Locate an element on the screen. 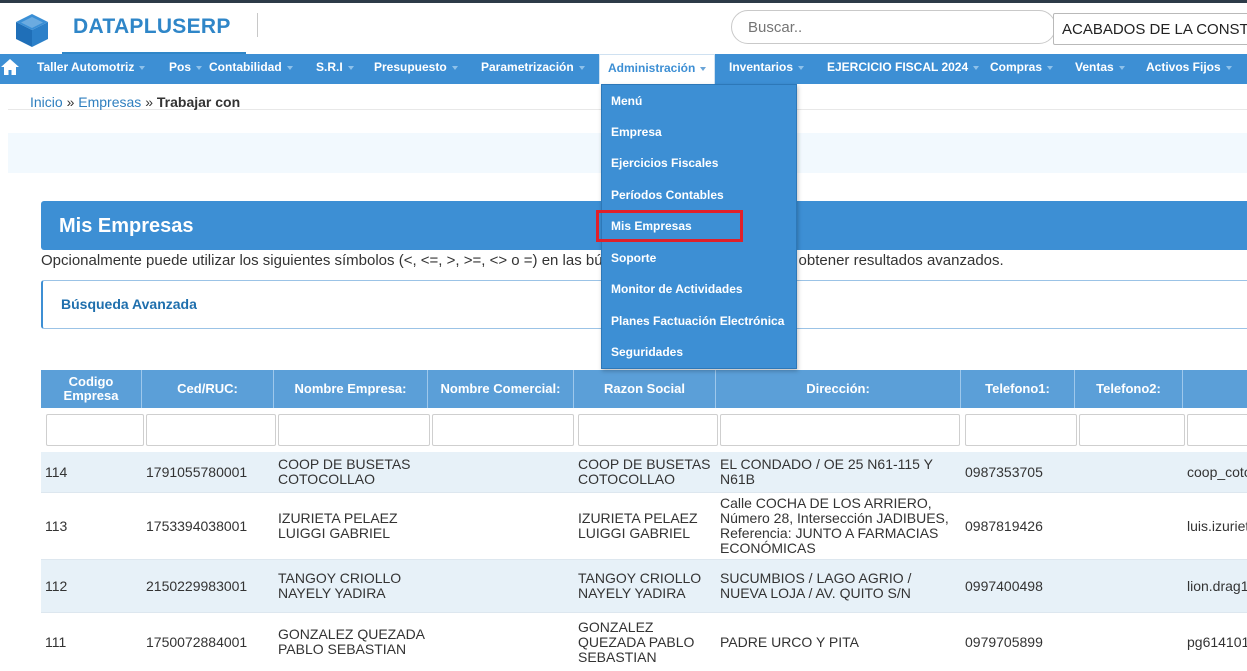 Image resolution: width=1247 pixels, height=671 pixels. cell-telefono1: 0987819426 is located at coordinates (1004, 525).